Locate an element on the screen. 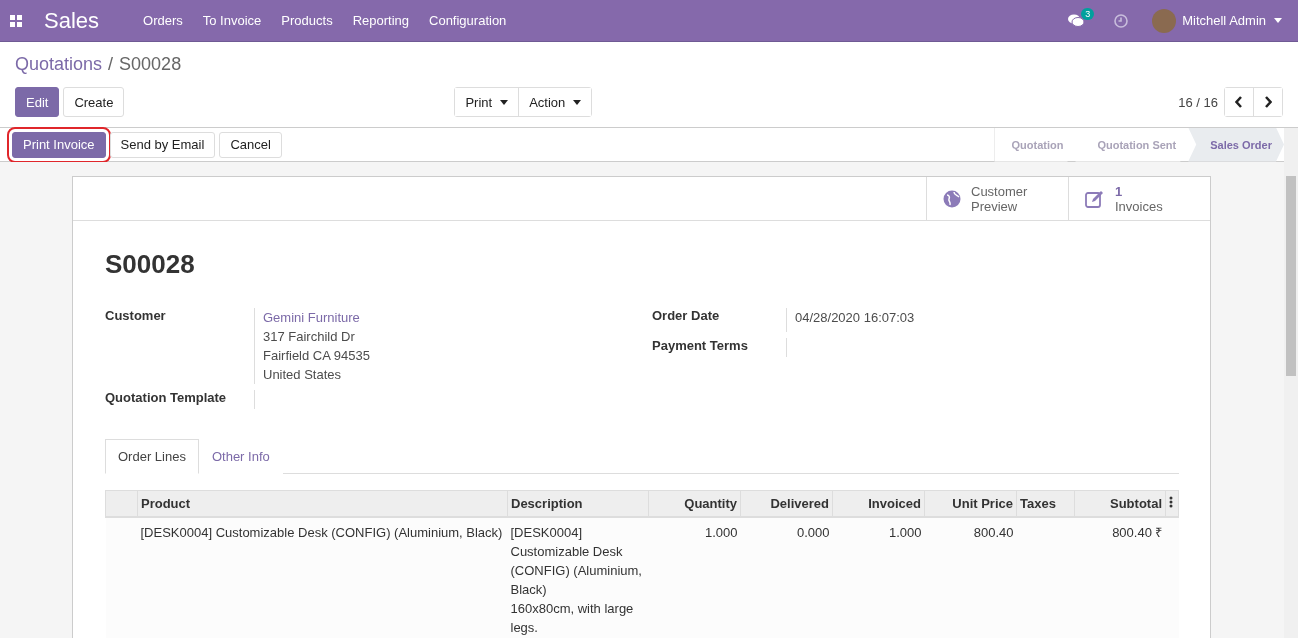  table-cell: [DESK0004] Customizable Desk (CONFIG) (Aluminium, Black) 160x80cm, with large legs. is located at coordinates (576, 580).